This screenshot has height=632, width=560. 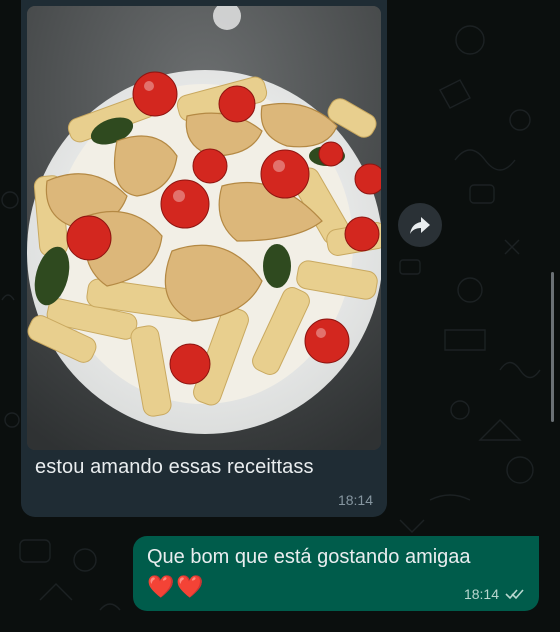 I want to click on incoming-message-text: estou amando essas receittass, so click(x=174, y=467).